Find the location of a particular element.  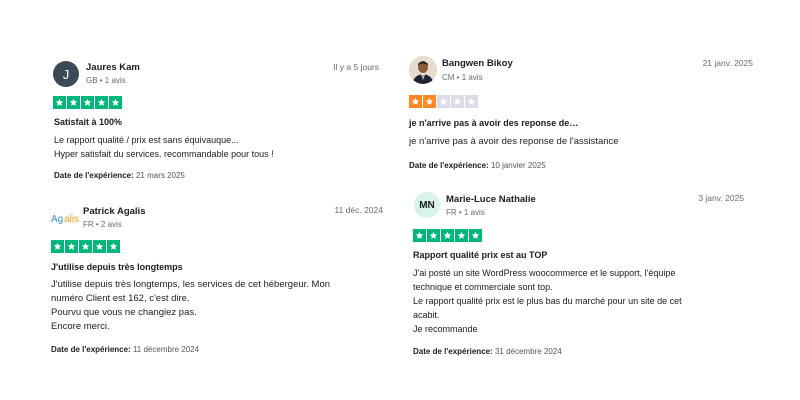

review-date: 21 janv. 2025 is located at coordinates (727, 63).